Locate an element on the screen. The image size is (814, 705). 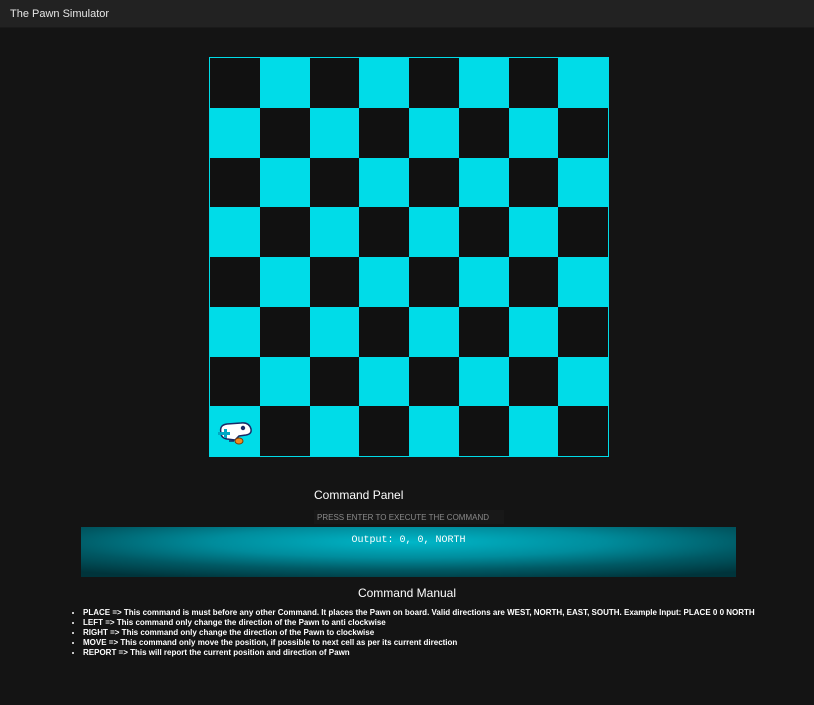
output-panel: Output: 0, 0, NORTH is located at coordinates (408, 552).